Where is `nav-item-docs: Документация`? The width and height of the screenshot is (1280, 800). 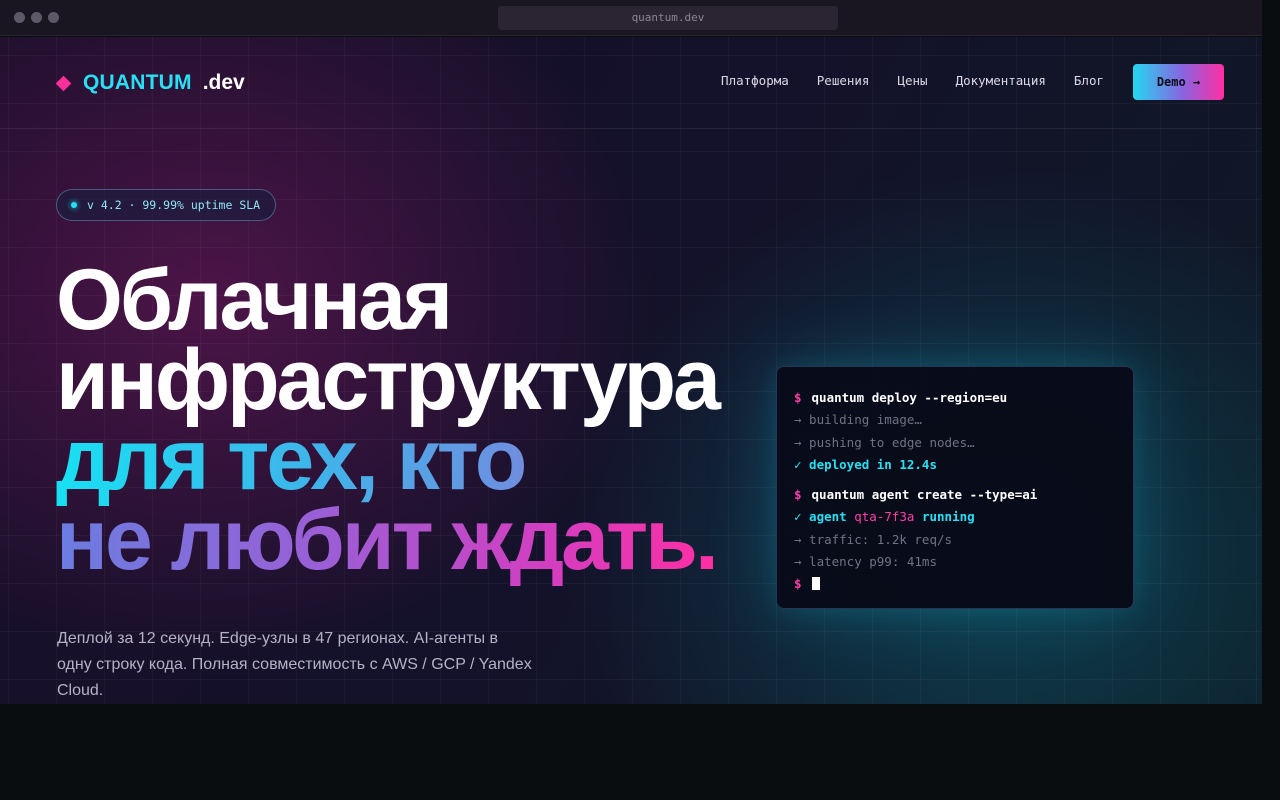
nav-item-docs: Документация is located at coordinates (1001, 80).